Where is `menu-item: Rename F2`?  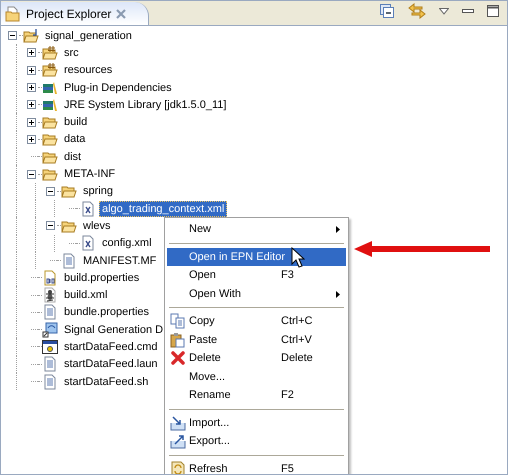
menu-item: Rename F2 is located at coordinates (256, 395).